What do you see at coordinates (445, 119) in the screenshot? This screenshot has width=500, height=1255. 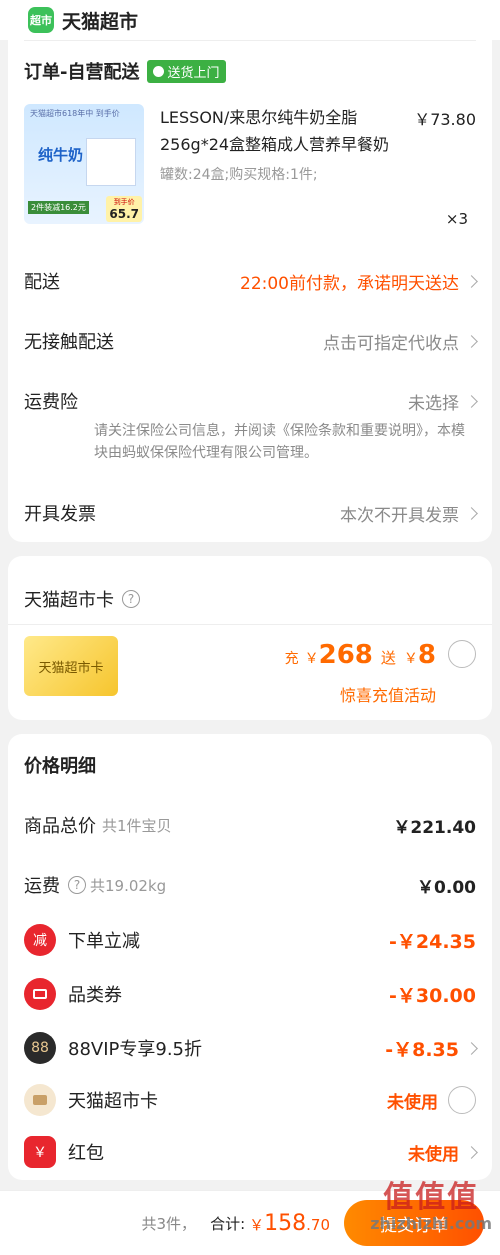 I see `product-price: ￥73.80` at bounding box center [445, 119].